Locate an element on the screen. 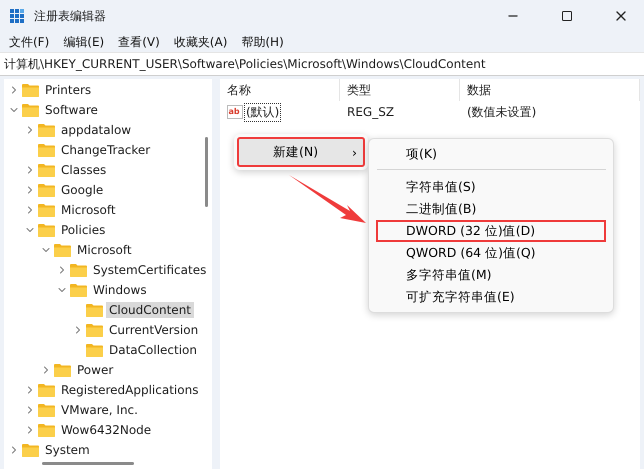  tree-item: System is located at coordinates (67, 450).